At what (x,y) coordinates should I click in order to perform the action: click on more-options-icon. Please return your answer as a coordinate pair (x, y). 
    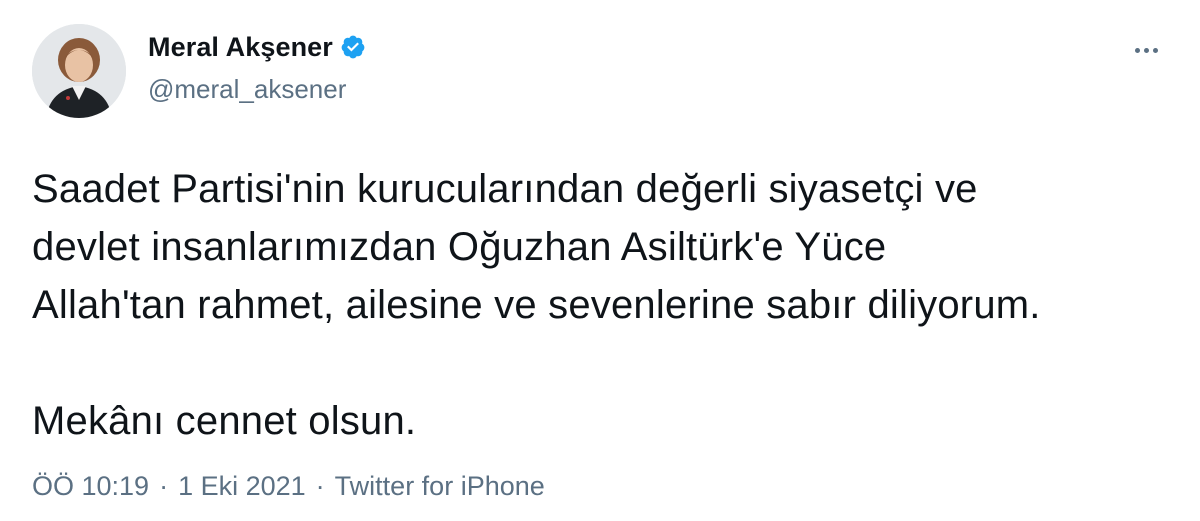
    Looking at the image, I should click on (1146, 50).